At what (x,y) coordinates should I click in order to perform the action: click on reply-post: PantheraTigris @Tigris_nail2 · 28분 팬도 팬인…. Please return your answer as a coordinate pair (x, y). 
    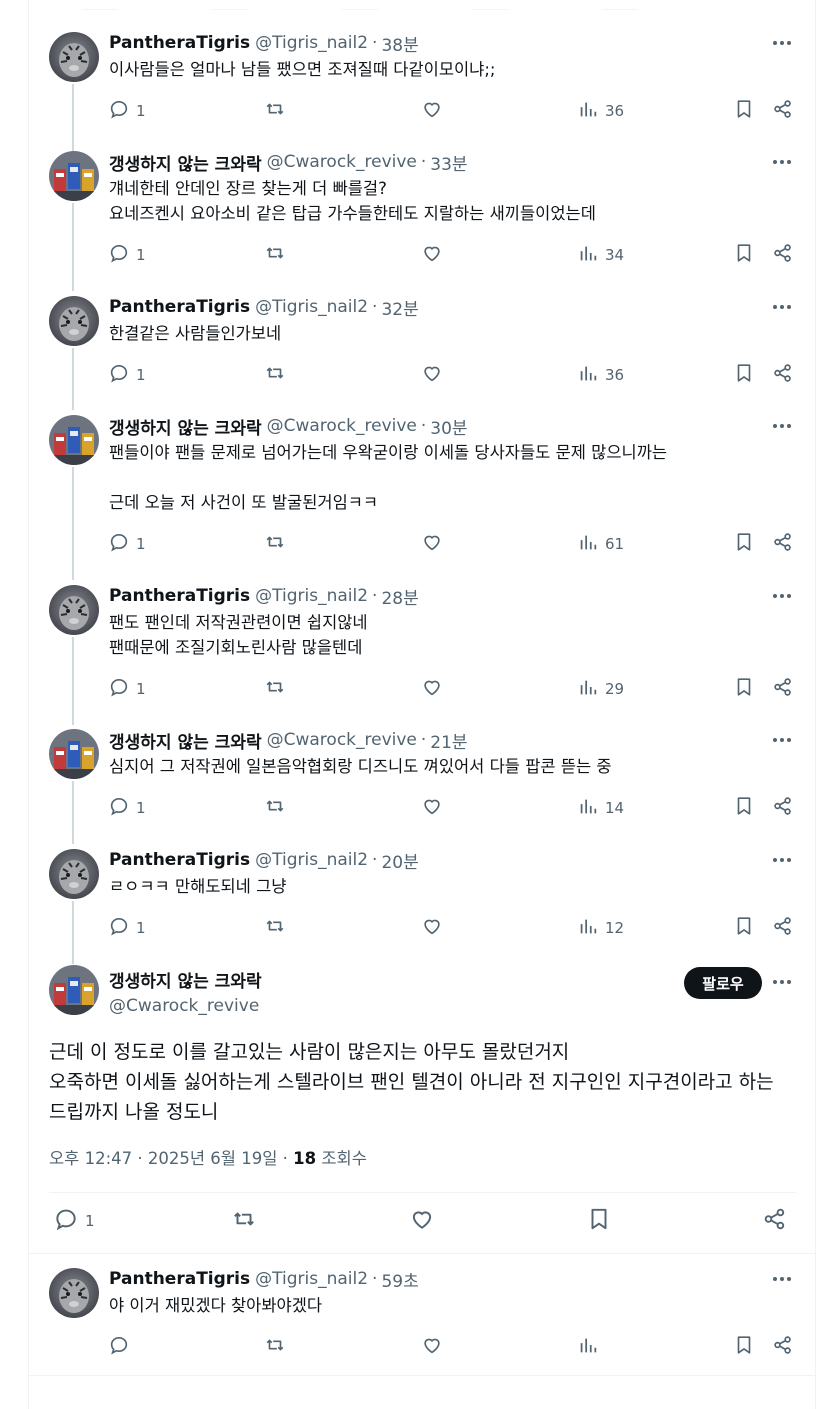
    Looking at the image, I should click on (424, 654).